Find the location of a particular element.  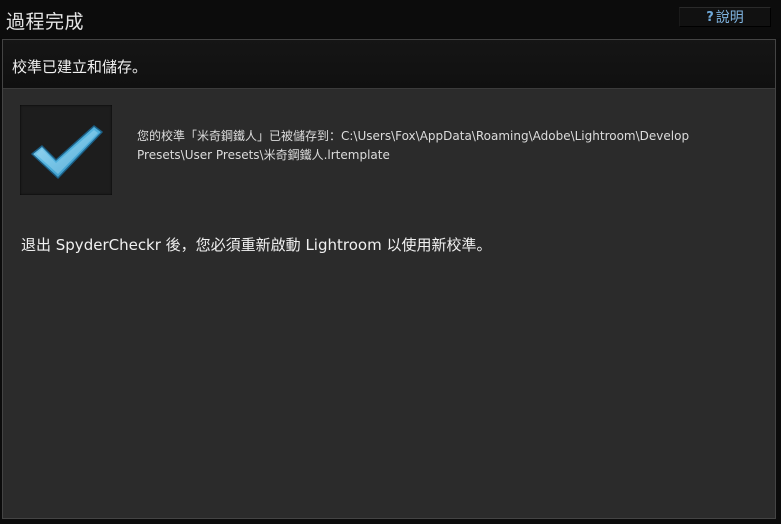

question-icon: ? is located at coordinates (710, 17).